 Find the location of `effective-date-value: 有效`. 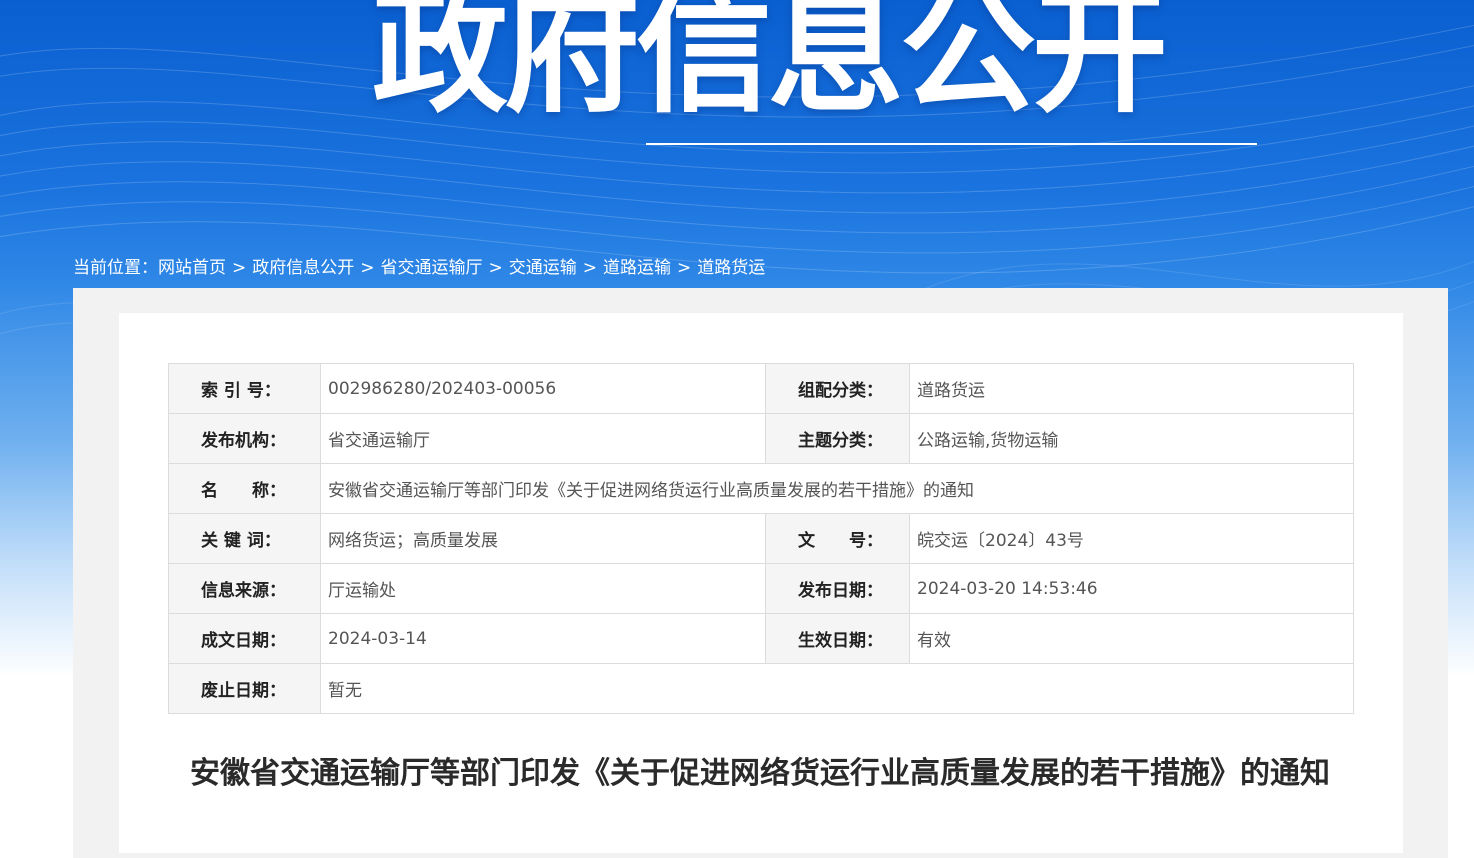

effective-date-value: 有效 is located at coordinates (1131, 638).